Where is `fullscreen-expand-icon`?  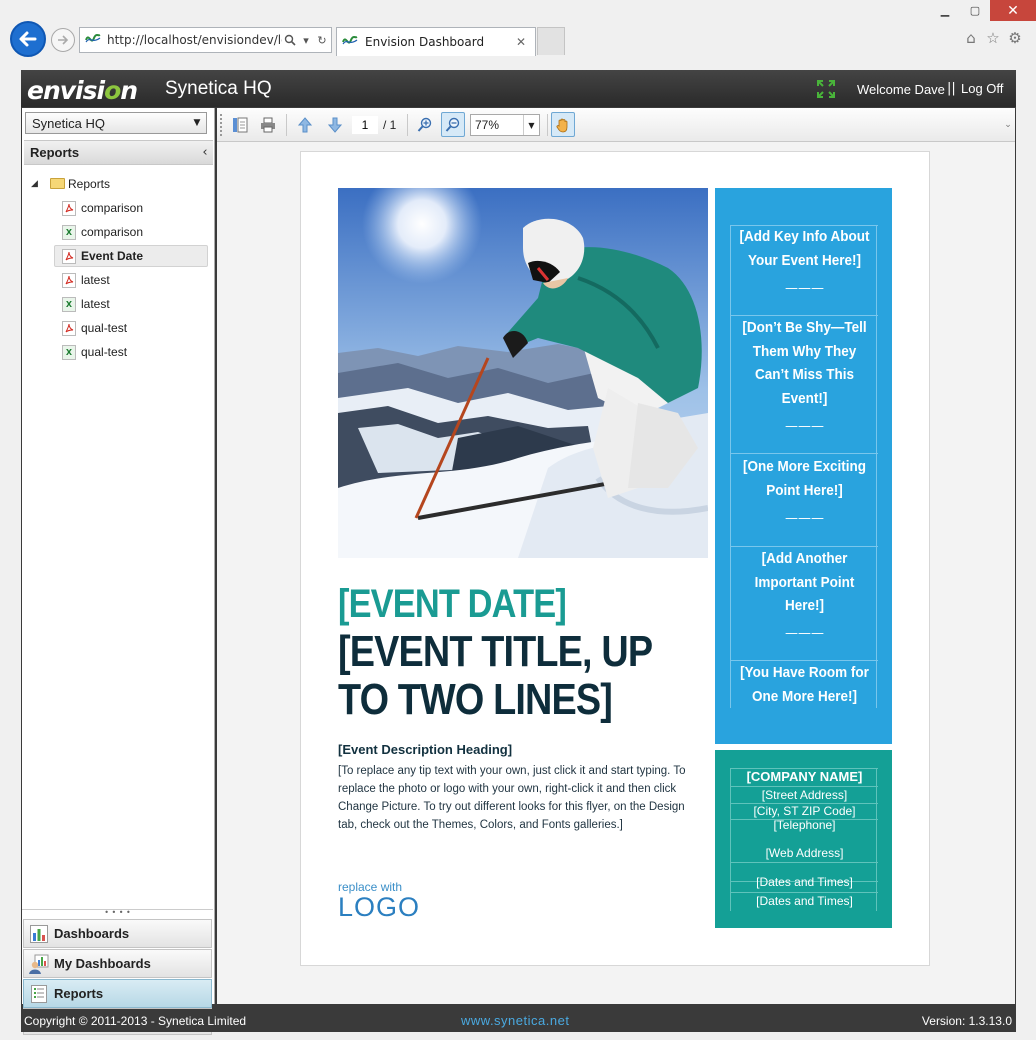
fullscreen-expand-icon is located at coordinates (826, 89).